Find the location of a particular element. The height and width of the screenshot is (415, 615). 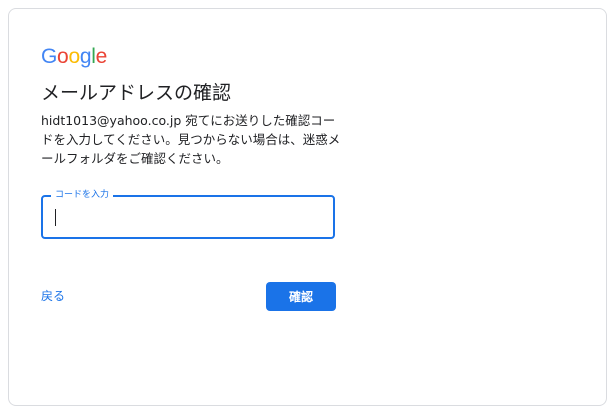

code-input is located at coordinates (188, 217).